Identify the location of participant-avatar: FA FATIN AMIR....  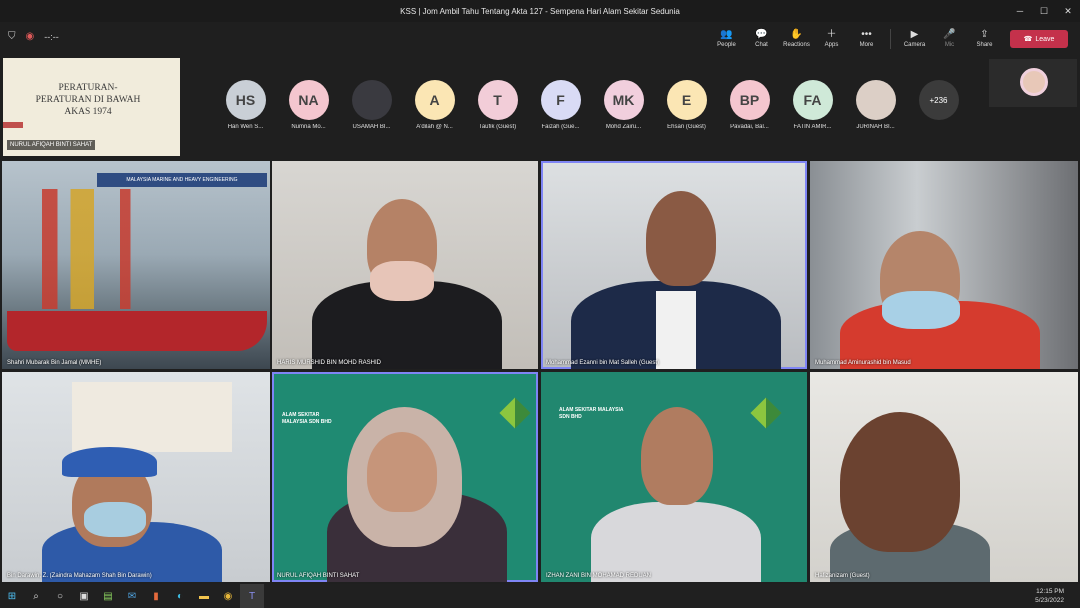
(812, 105).